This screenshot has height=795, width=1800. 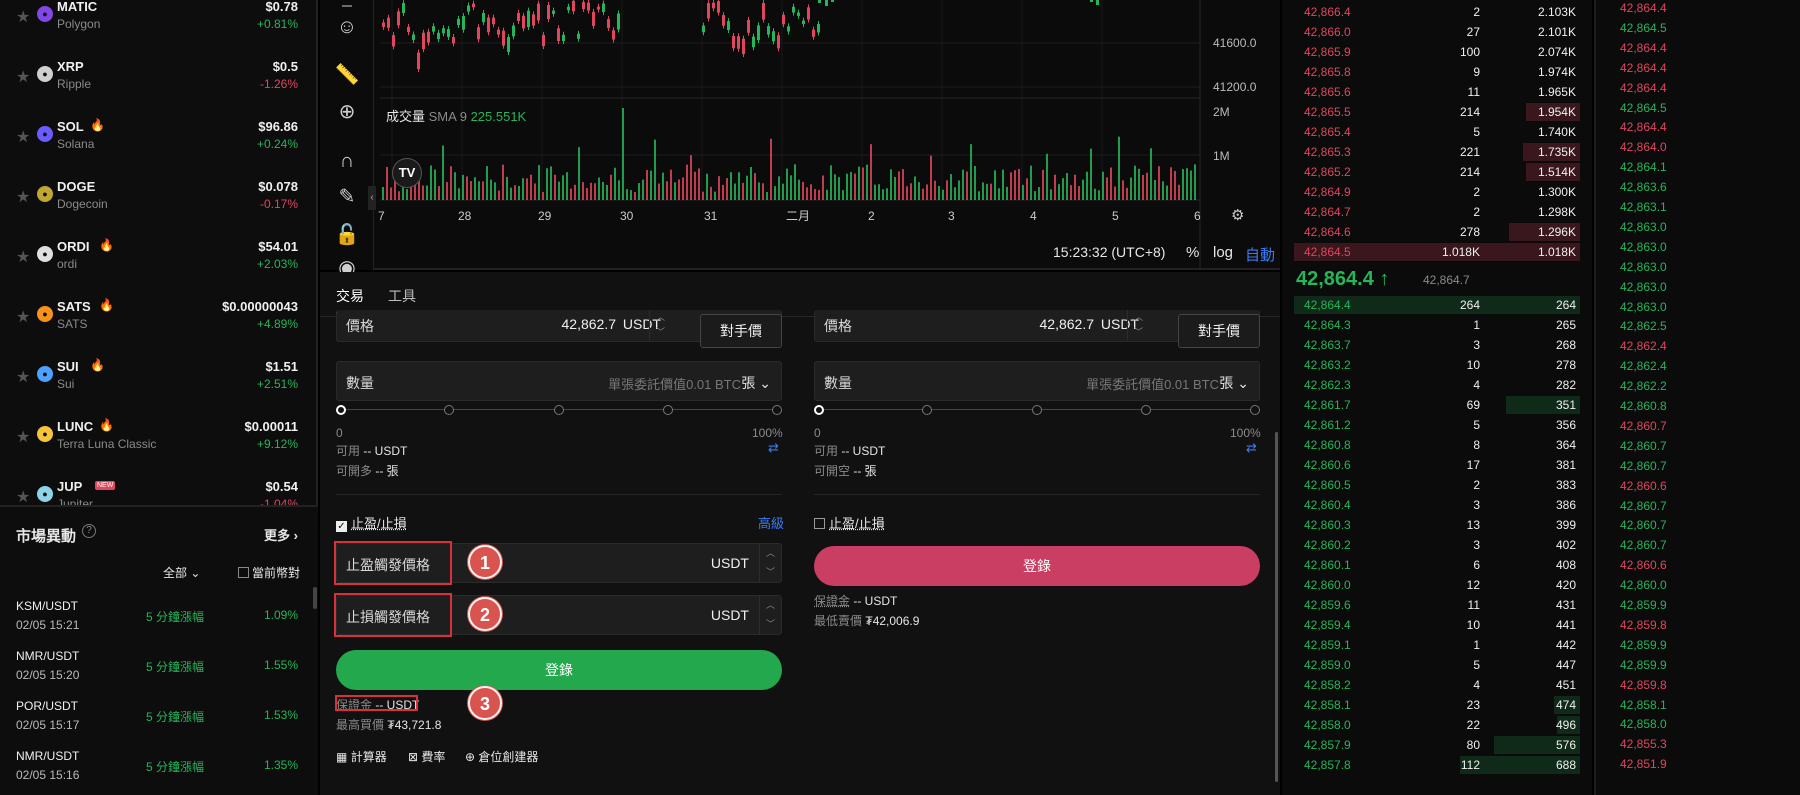 I want to click on market-filter-dropdown: 全部 ⌄, so click(x=181, y=572).